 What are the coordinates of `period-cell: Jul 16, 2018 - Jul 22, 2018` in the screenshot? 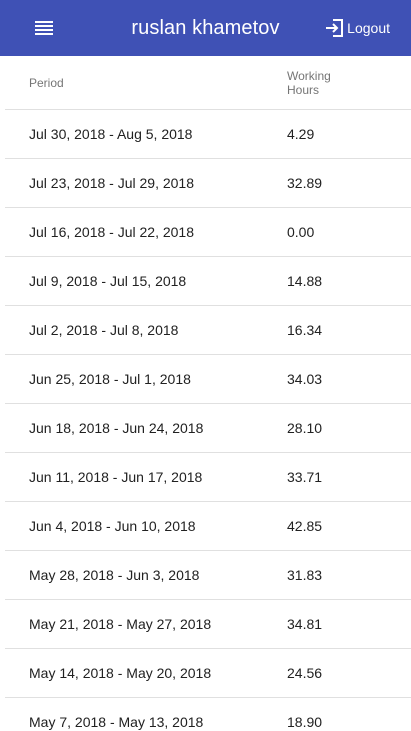 It's located at (112, 232).